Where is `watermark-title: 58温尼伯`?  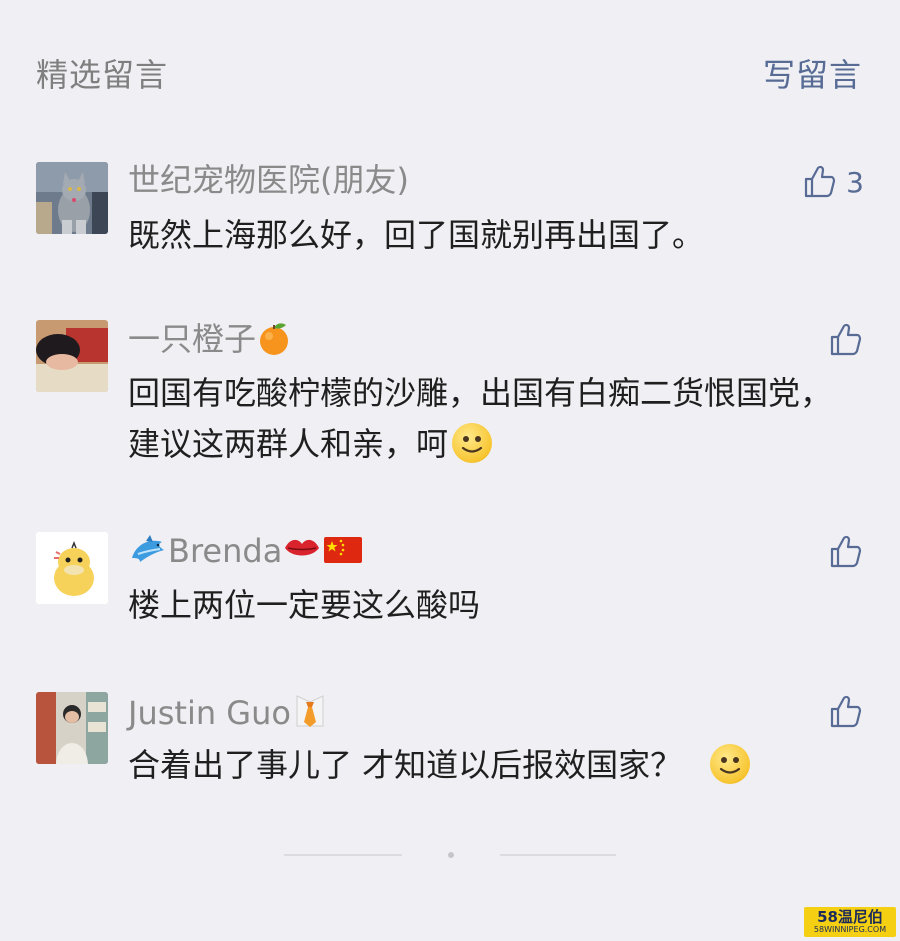 watermark-title: 58温尼伯 is located at coordinates (850, 916).